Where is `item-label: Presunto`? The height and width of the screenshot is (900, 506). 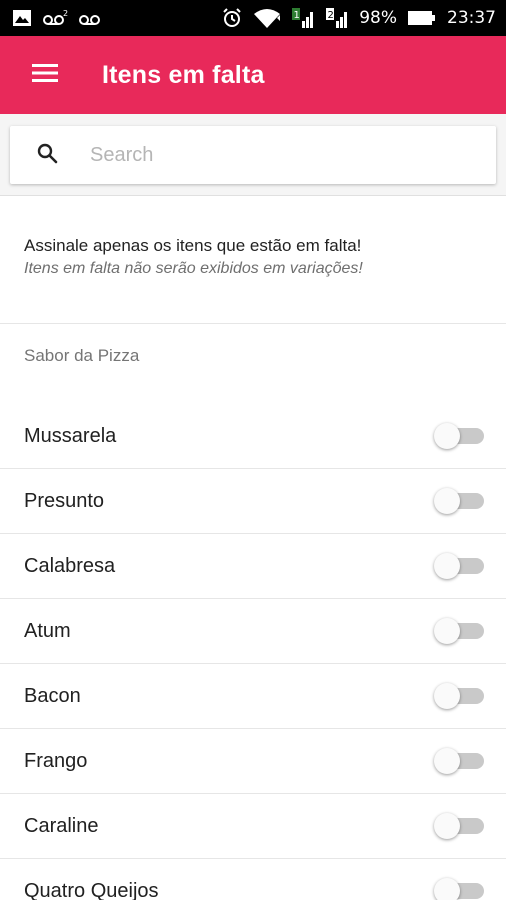
item-label: Presunto is located at coordinates (64, 500).